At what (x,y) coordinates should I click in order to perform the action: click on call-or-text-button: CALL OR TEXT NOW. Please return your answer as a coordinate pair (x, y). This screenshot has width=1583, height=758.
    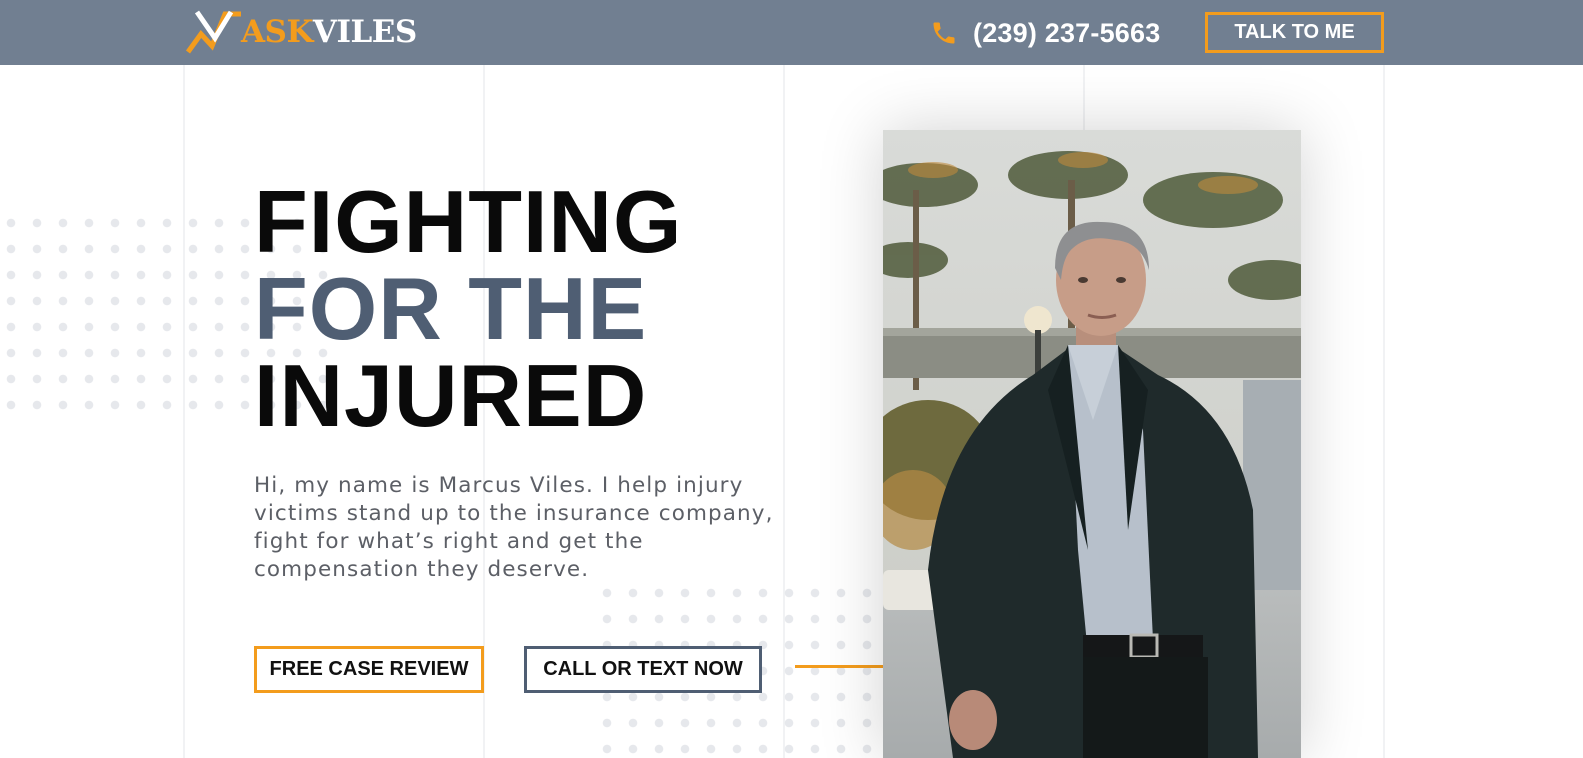
    Looking at the image, I should click on (643, 669).